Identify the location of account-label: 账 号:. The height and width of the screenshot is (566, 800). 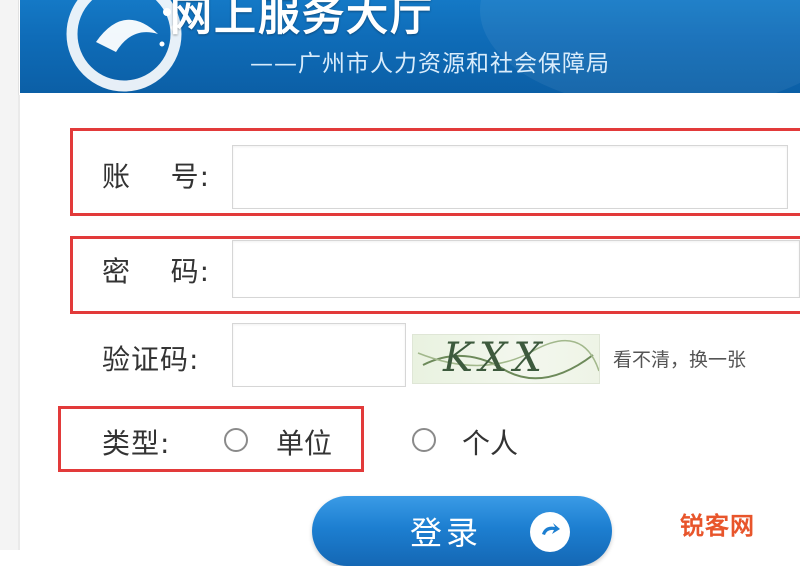
(156, 176).